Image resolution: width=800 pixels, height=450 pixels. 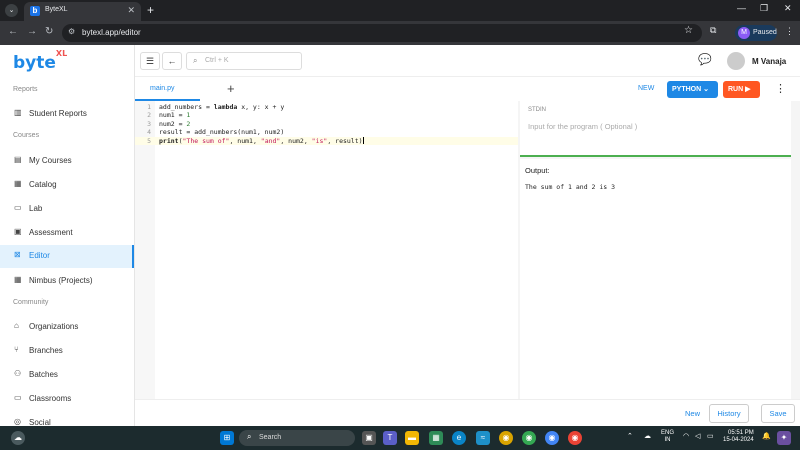 I want to click on sidebar-item-my-courses: ▤ My Courses, so click(x=67, y=161).